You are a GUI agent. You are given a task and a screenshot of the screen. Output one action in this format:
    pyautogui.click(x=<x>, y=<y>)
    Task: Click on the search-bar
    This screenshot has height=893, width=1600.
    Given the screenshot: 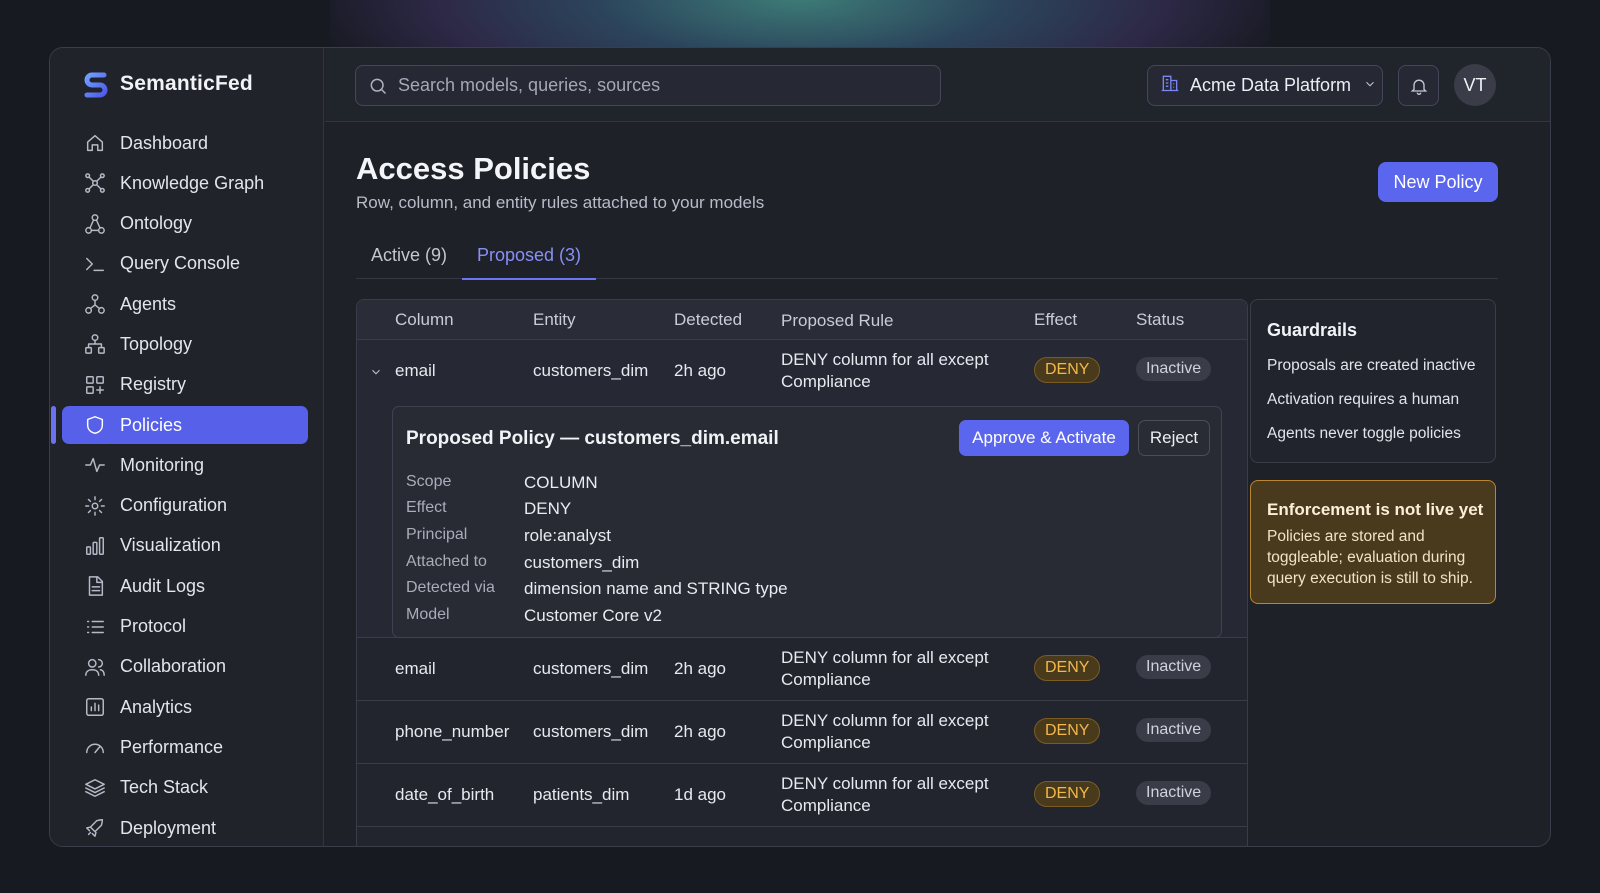 What is the action you would take?
    pyautogui.click(x=648, y=85)
    